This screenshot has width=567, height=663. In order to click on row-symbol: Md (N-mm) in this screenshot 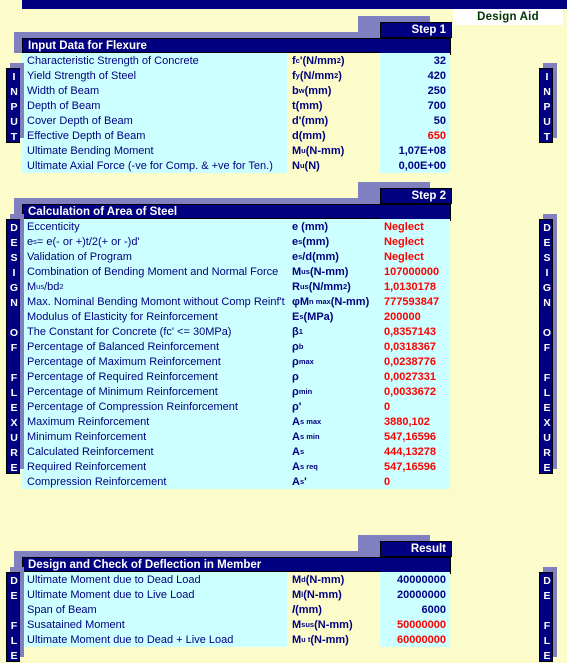, I will do `click(333, 579)`.